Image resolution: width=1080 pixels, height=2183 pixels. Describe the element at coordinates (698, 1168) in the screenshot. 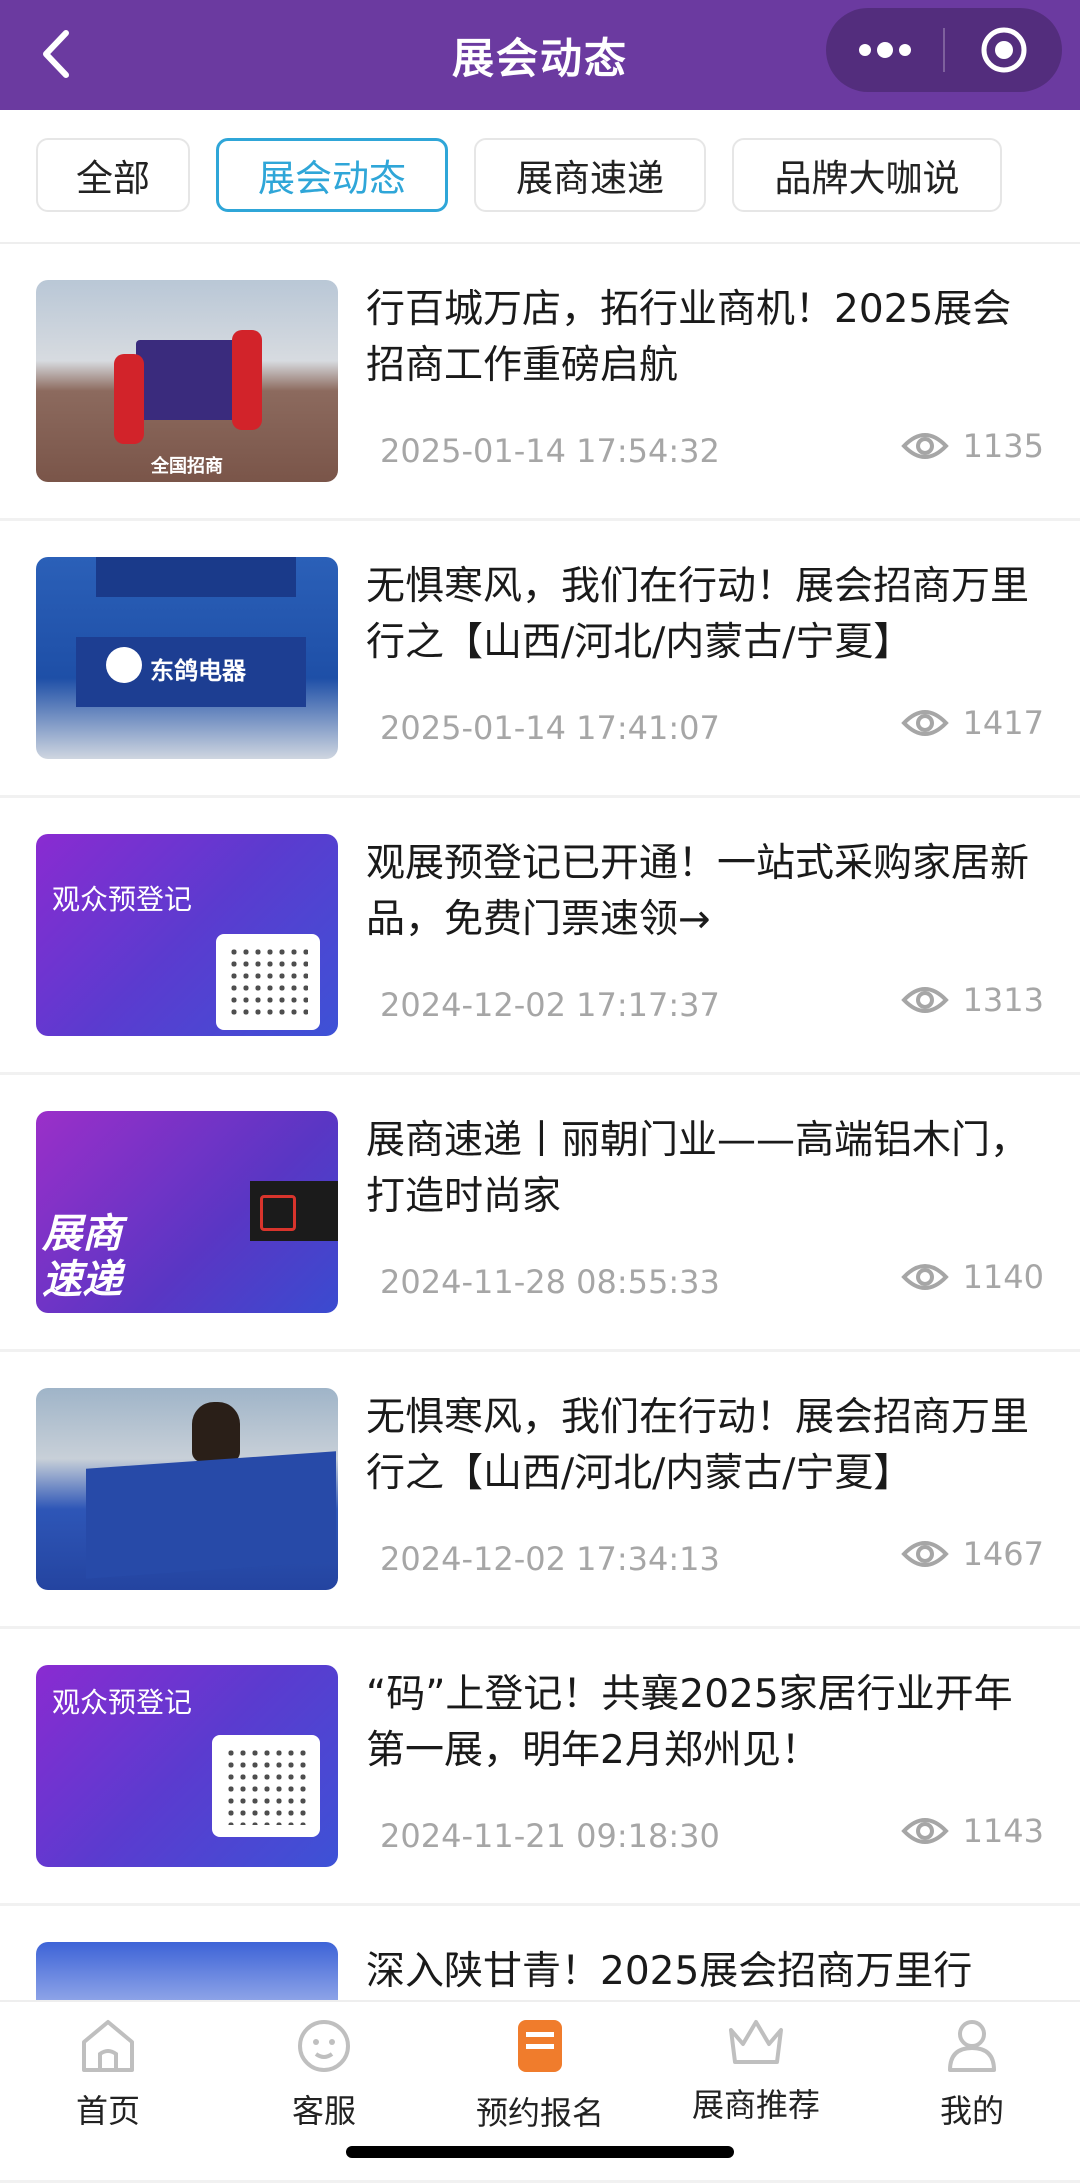

I see `article-title: 展商速递丨丽朝门业——高端铝木门，打造时尚家` at that location.